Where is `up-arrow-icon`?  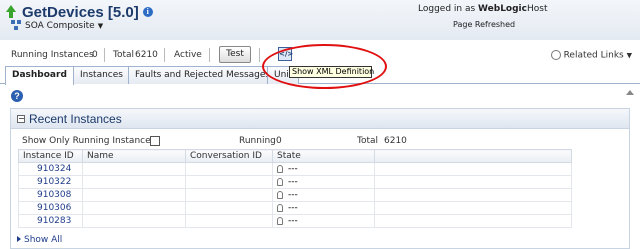 up-arrow-icon is located at coordinates (11, 12).